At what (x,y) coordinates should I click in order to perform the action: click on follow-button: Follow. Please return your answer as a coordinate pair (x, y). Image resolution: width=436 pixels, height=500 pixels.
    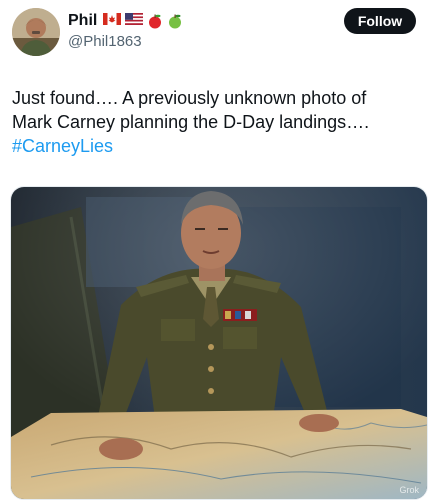
    Looking at the image, I should click on (380, 21).